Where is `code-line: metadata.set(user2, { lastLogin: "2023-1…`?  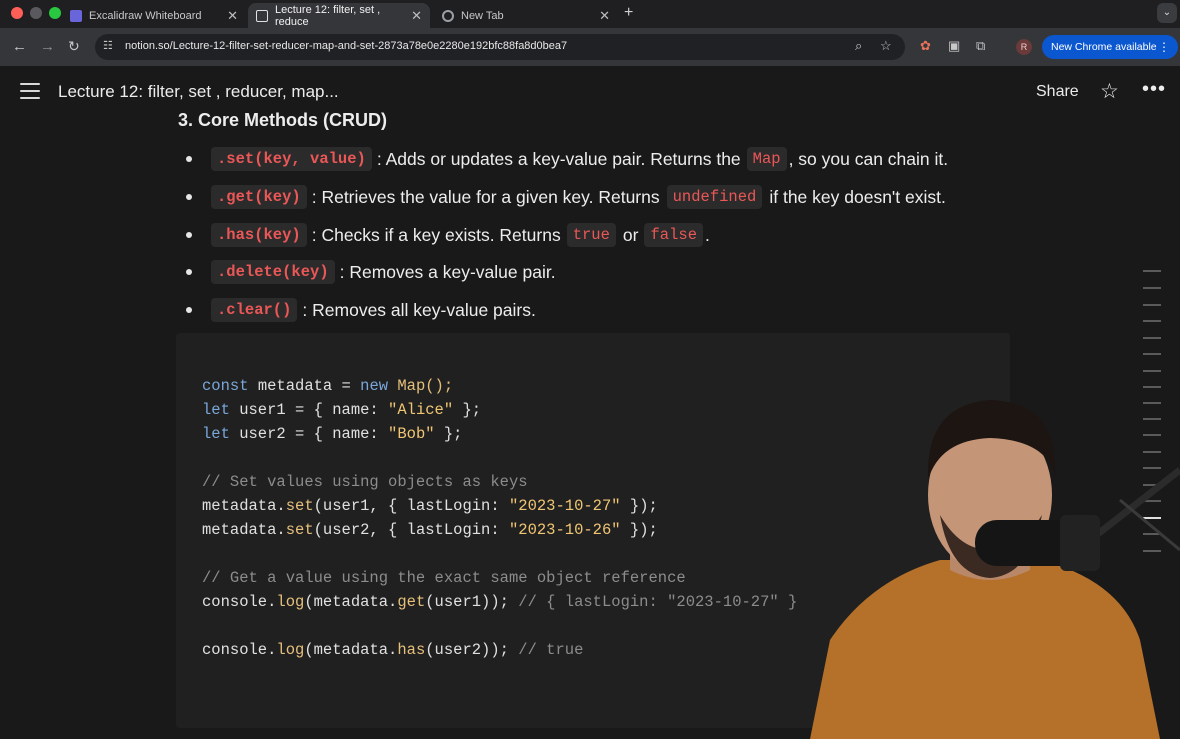
code-line: metadata.set(user2, { lastLogin: "2023-1… is located at coordinates (430, 530).